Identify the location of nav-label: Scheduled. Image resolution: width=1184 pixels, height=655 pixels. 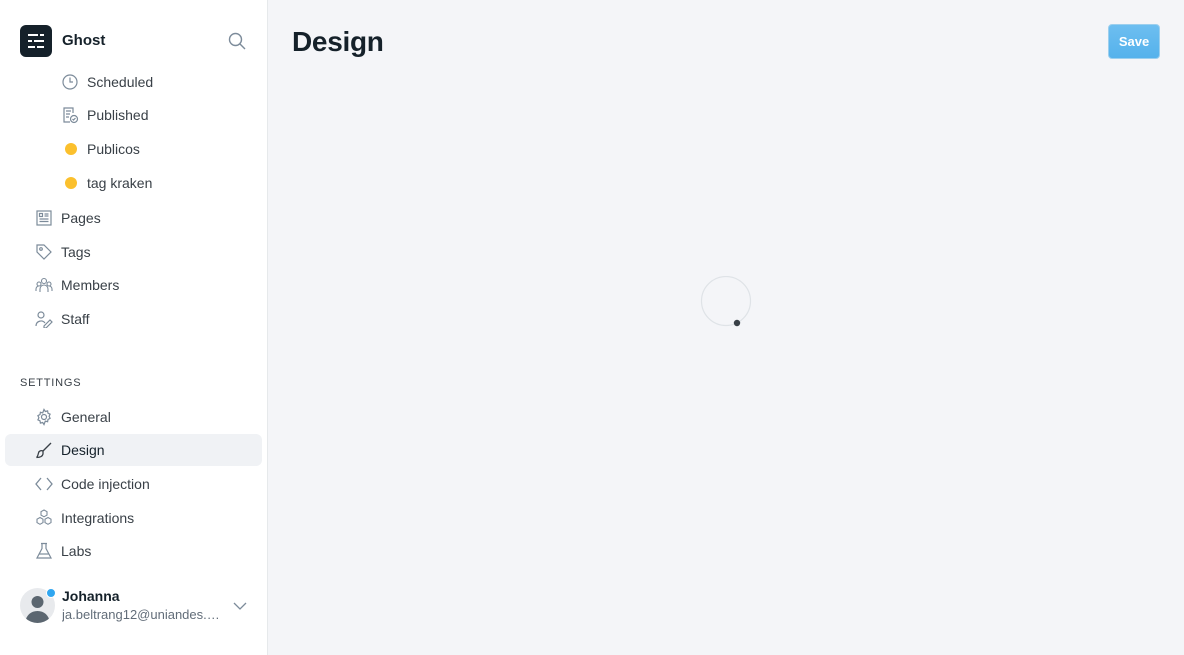
(120, 82).